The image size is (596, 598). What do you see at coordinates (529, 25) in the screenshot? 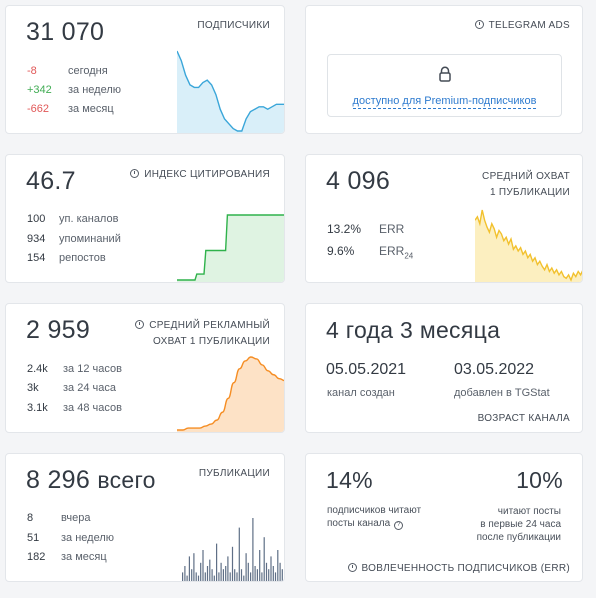
I see `telegram-ads-label: TELEGRAM ADS` at bounding box center [529, 25].